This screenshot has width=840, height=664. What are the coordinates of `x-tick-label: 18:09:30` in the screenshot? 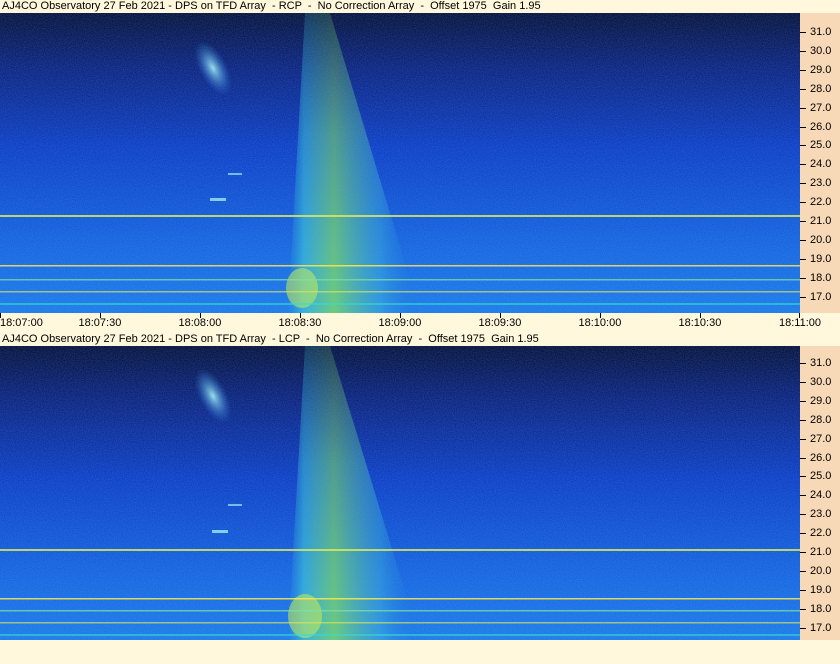 It's located at (500, 323).